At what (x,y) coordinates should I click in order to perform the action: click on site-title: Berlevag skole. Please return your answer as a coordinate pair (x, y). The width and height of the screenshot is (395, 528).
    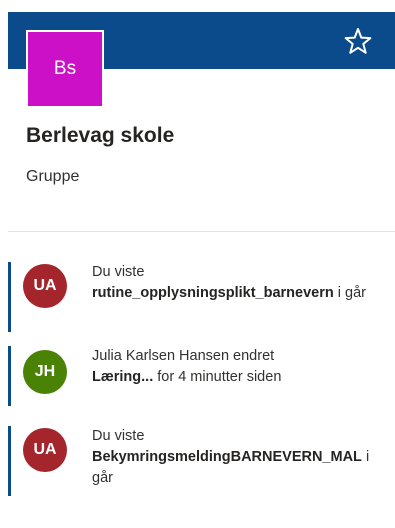
    Looking at the image, I should click on (100, 136).